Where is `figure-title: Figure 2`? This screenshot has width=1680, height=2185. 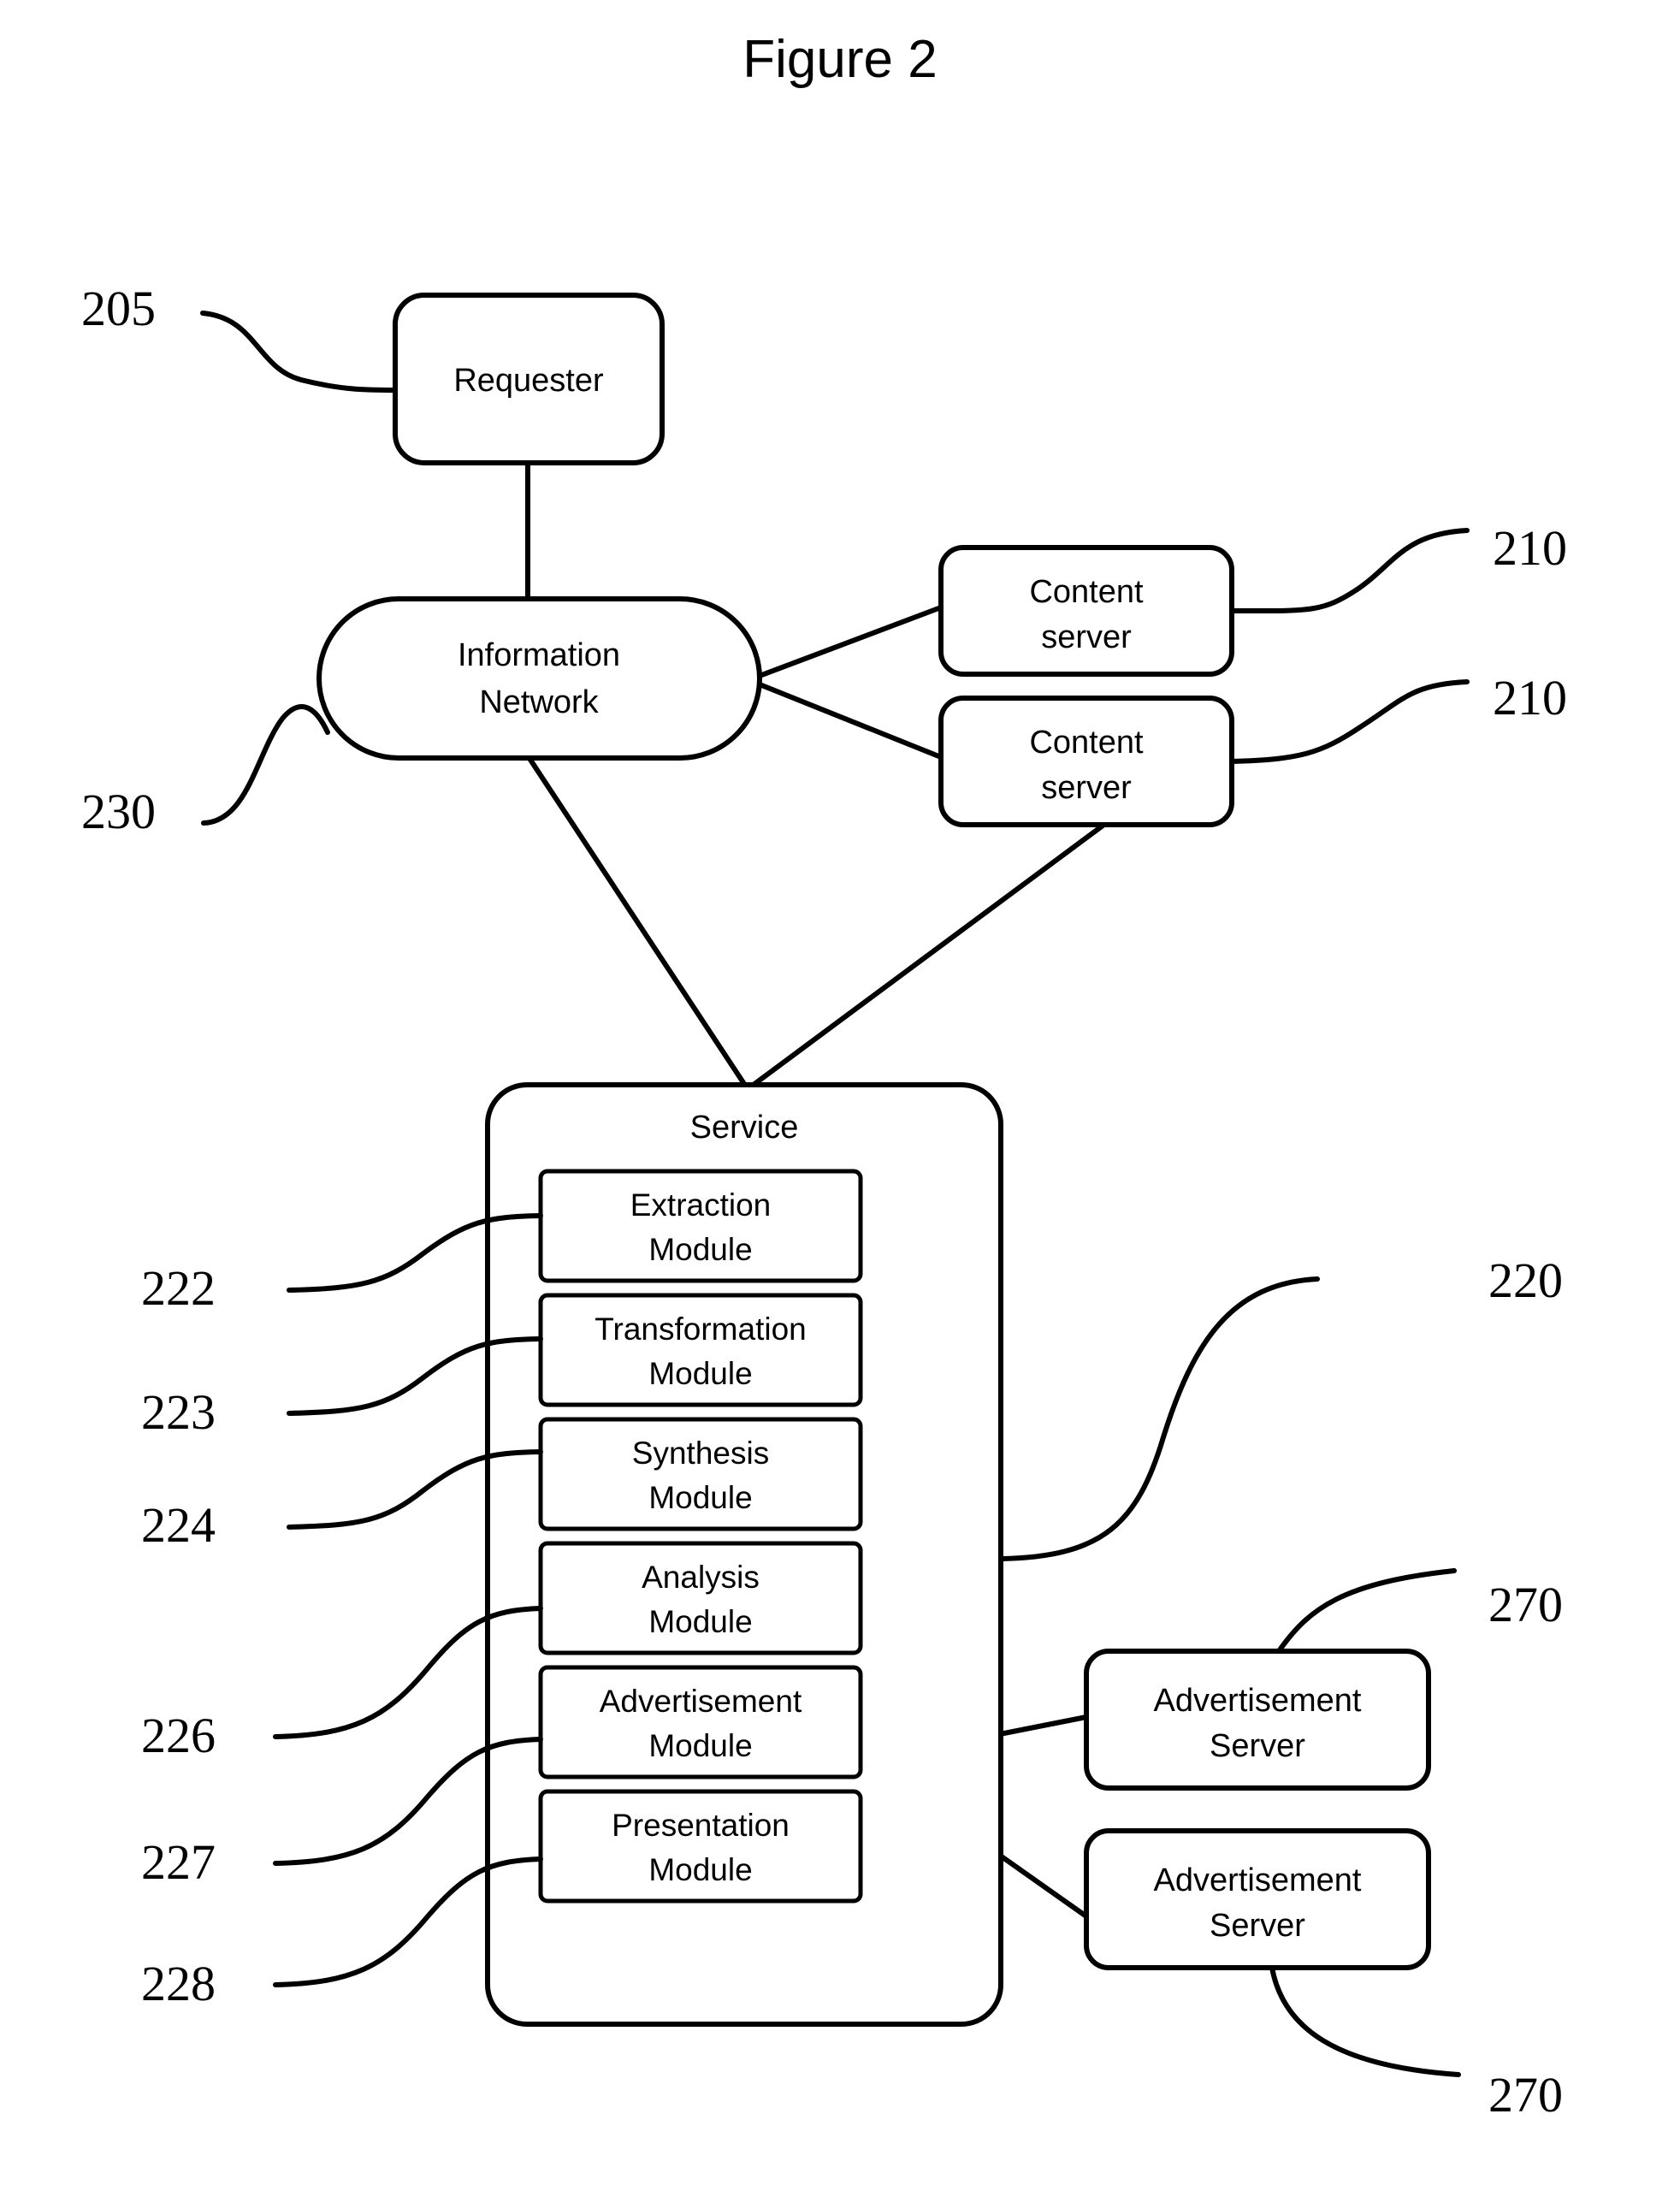 figure-title: Figure 2 is located at coordinates (840, 60).